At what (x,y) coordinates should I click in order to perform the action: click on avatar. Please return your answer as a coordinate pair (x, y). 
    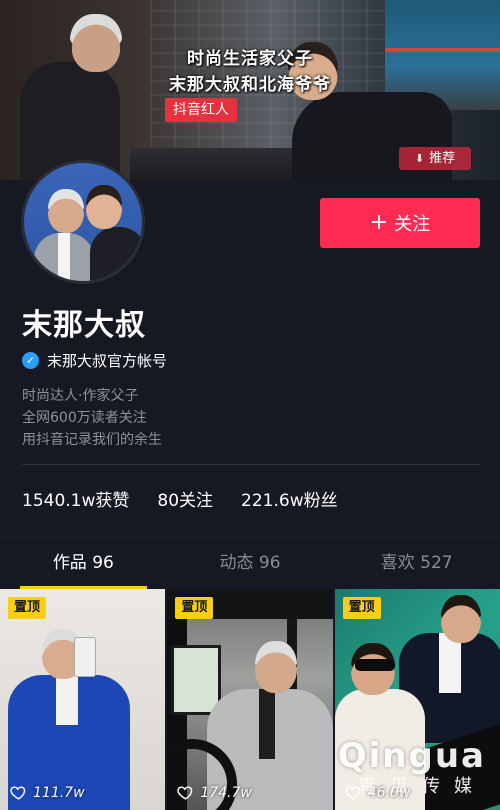
    Looking at the image, I should click on (83, 222).